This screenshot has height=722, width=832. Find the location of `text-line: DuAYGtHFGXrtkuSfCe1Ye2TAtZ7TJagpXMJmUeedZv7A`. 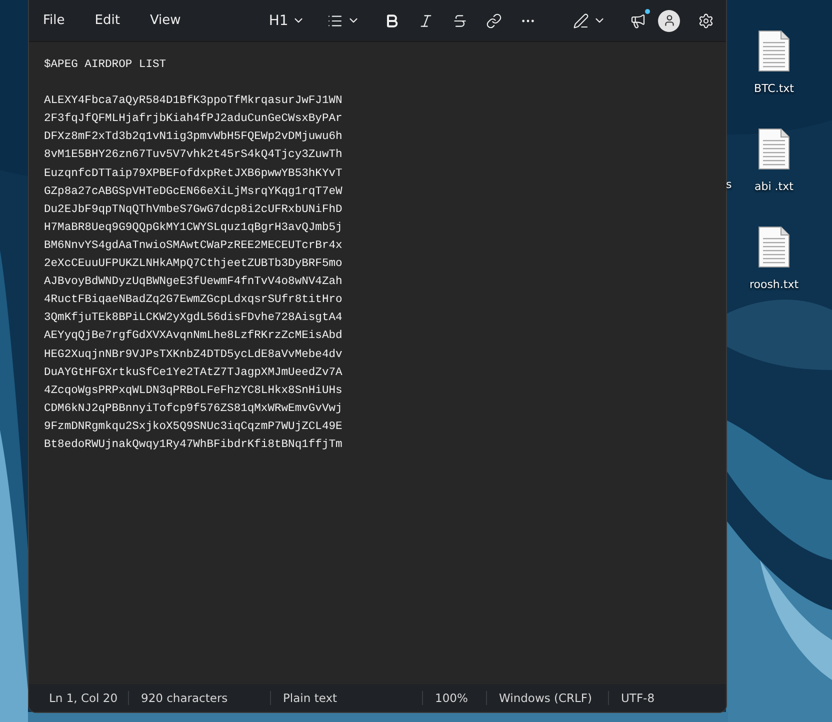

text-line: DuAYGtHFGXrtkuSfCe1Ye2TAtZ7TJagpXMJmUeedZv7A is located at coordinates (194, 373).